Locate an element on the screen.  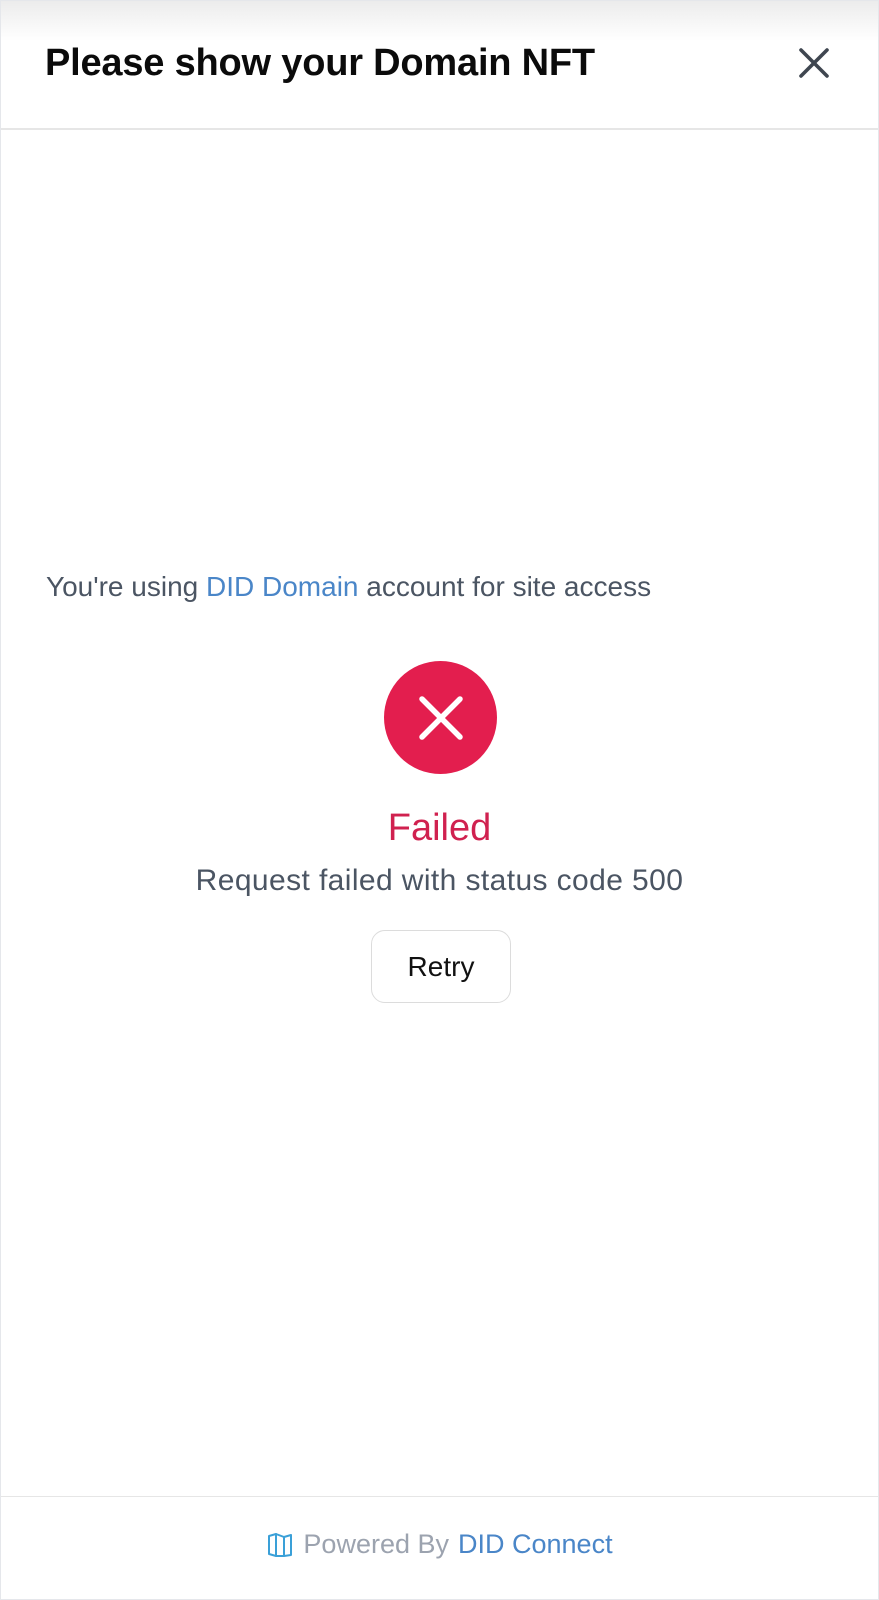
status-title: Failed is located at coordinates (439, 828).